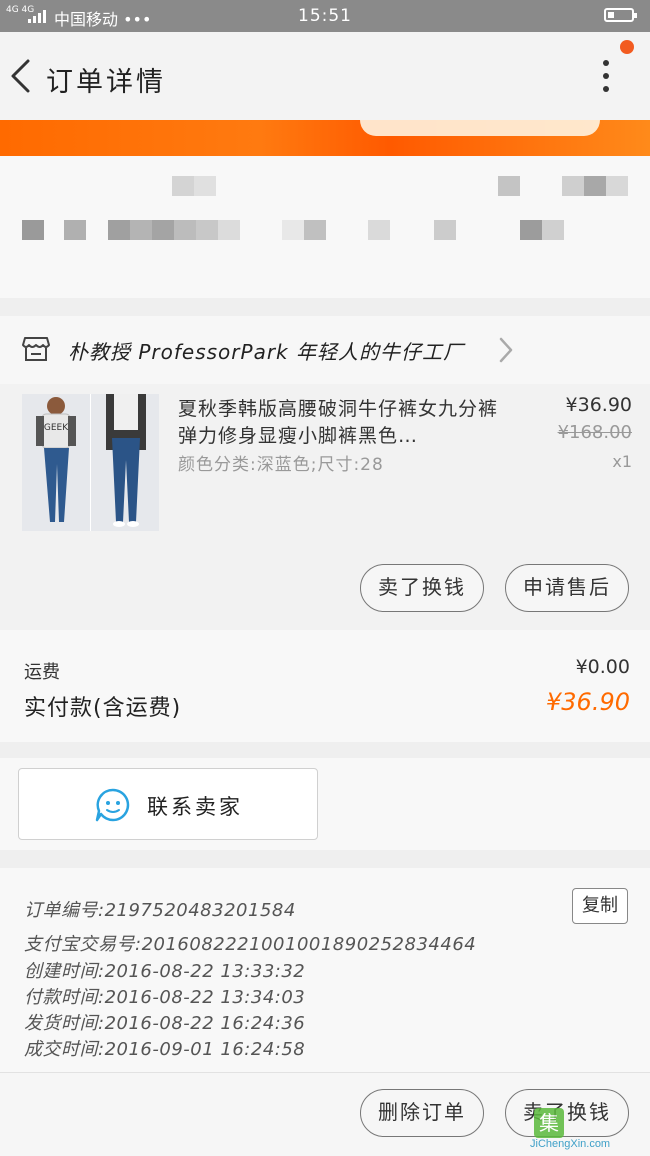 This screenshot has width=650, height=1156. Describe the element at coordinates (42, 672) in the screenshot. I see `shipping-fee-label: 运费` at that location.